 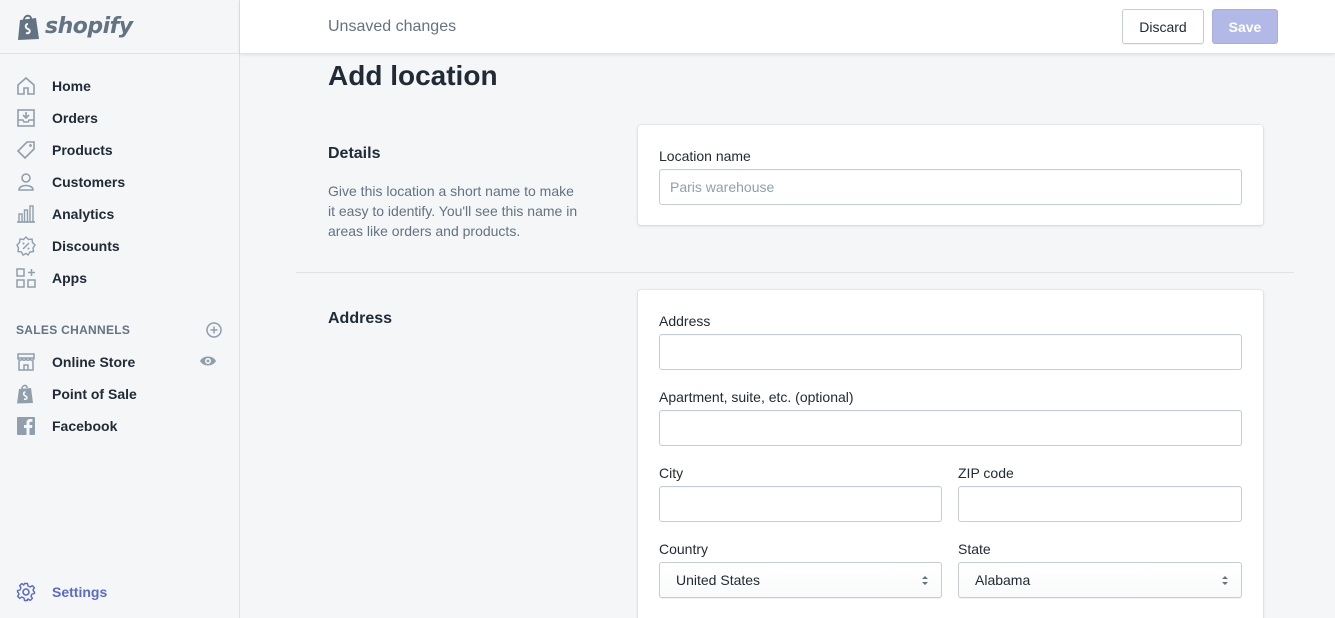 What do you see at coordinates (718, 580) in the screenshot?
I see `country-value: United States` at bounding box center [718, 580].